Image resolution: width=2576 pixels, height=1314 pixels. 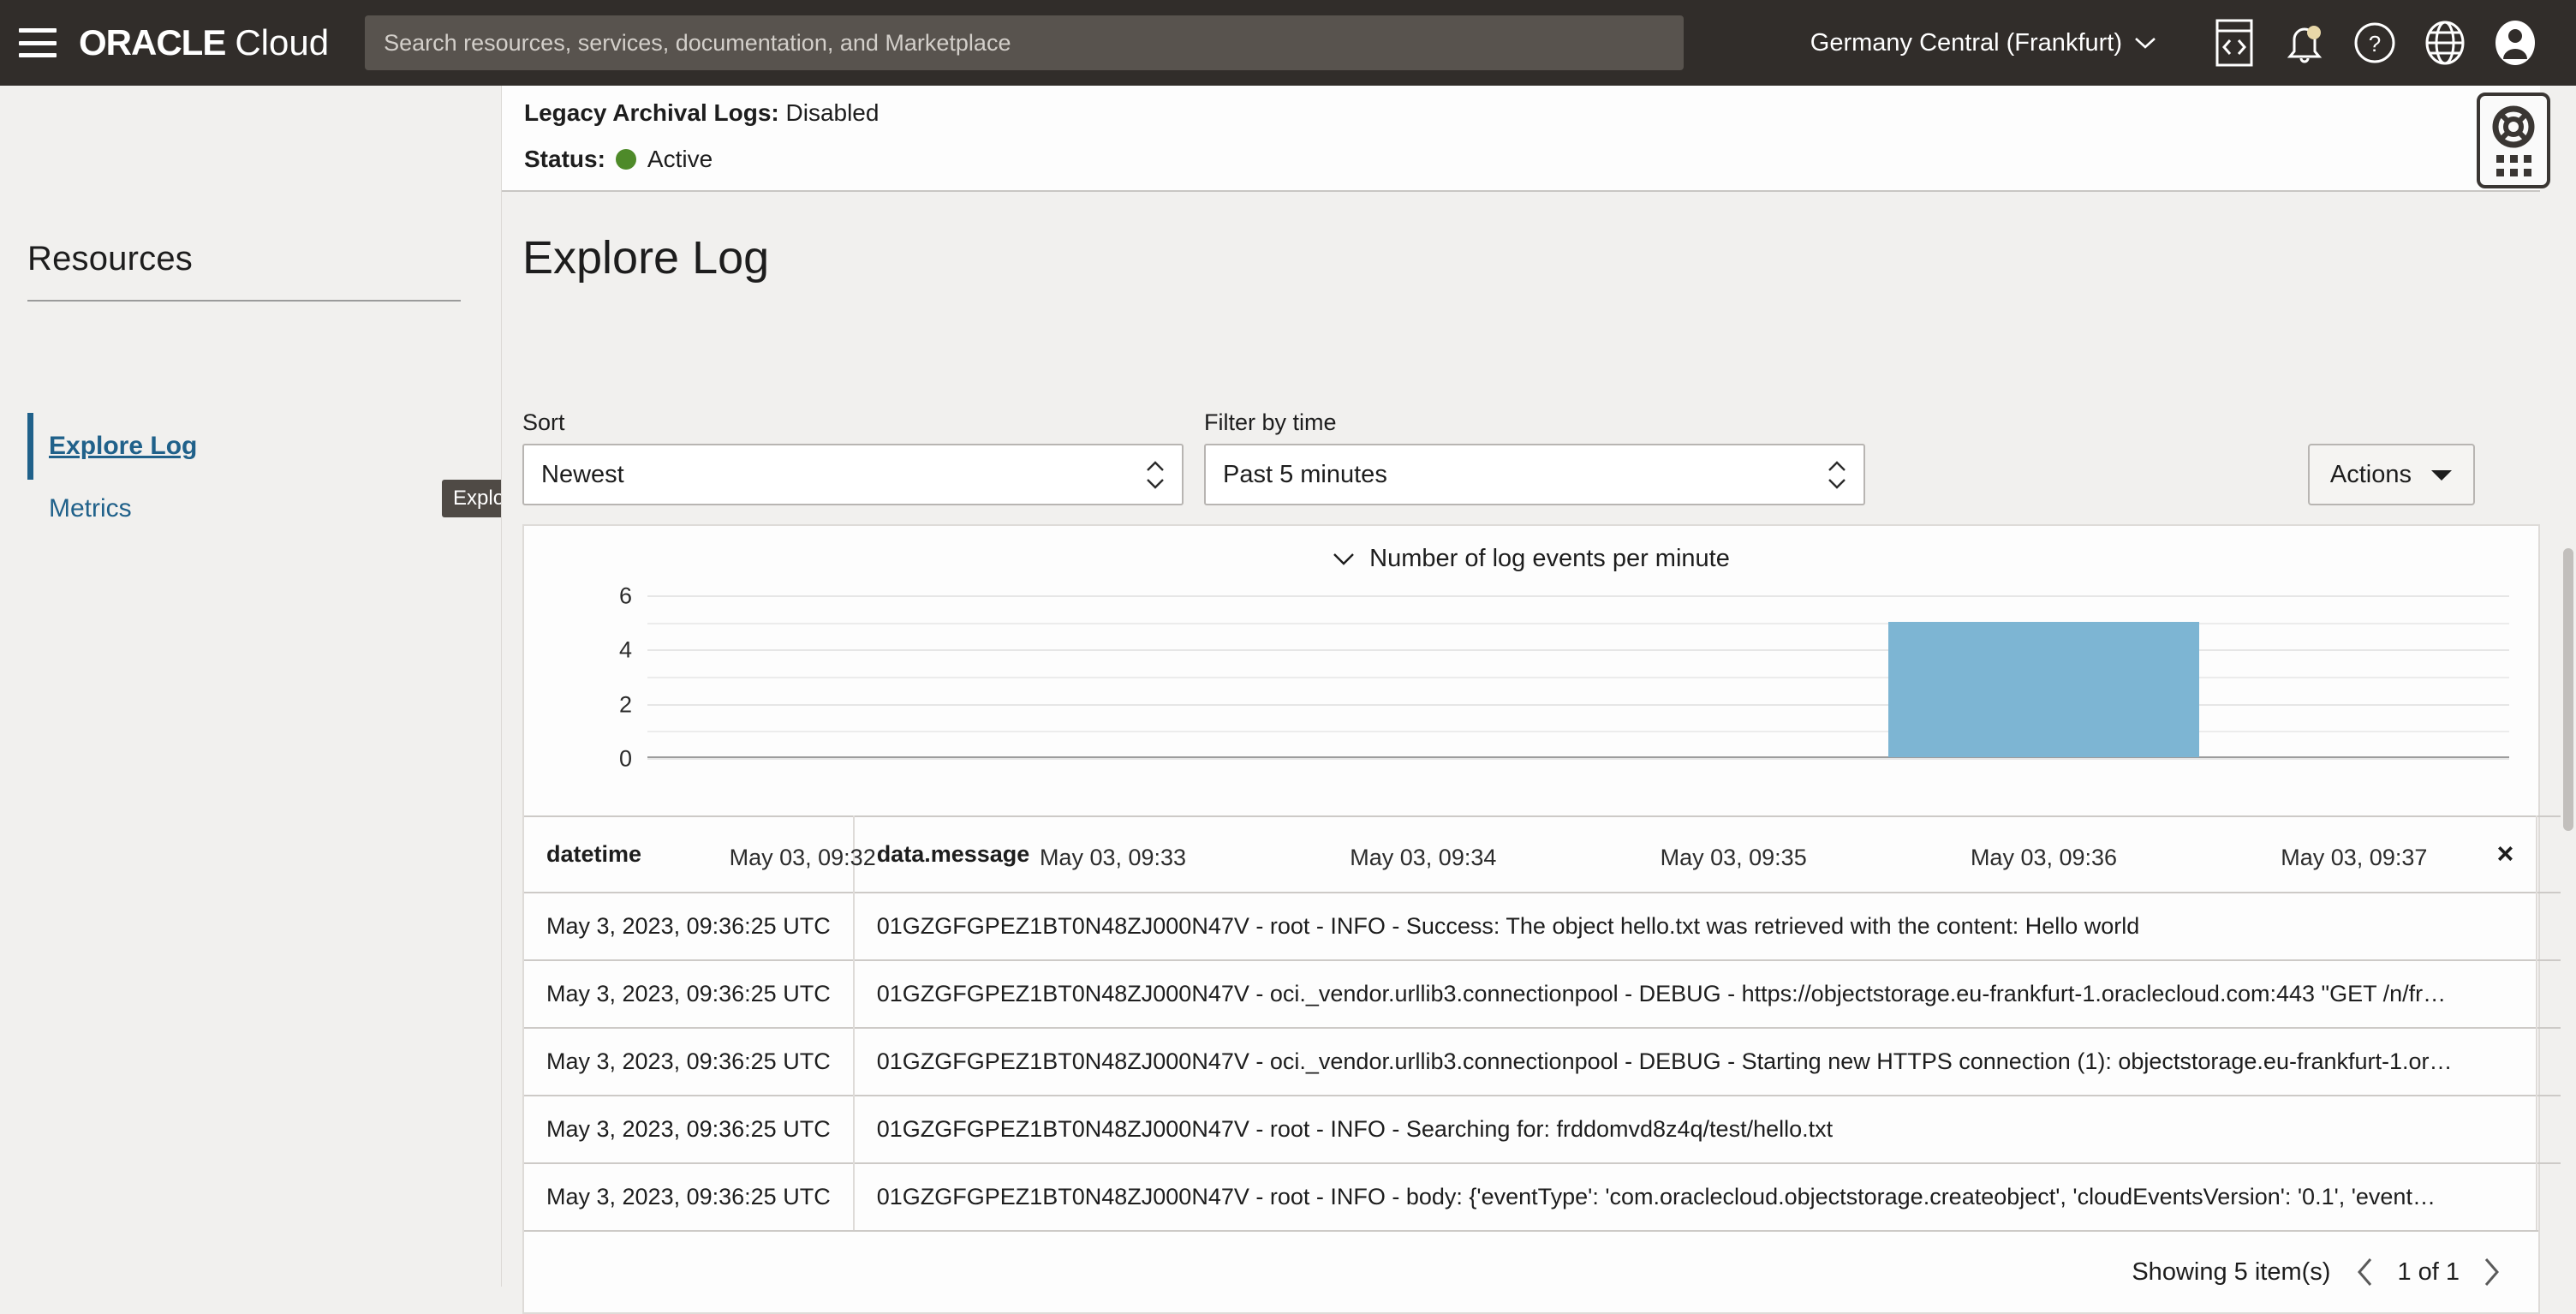 I want to click on chart-title: Number of log events per minute, so click(x=1549, y=559).